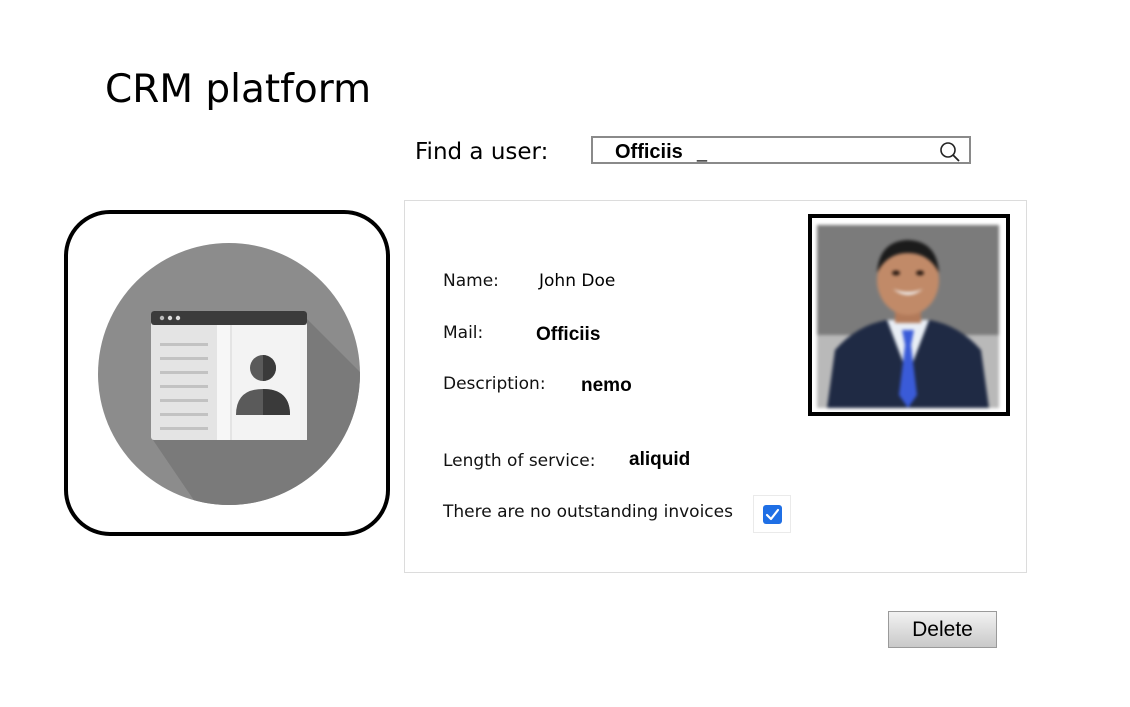  Describe the element at coordinates (568, 334) in the screenshot. I see `mail-value: Officiis` at that location.